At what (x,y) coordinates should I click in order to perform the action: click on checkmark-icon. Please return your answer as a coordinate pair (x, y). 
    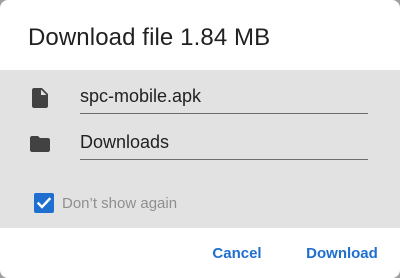
    Looking at the image, I should click on (44, 203).